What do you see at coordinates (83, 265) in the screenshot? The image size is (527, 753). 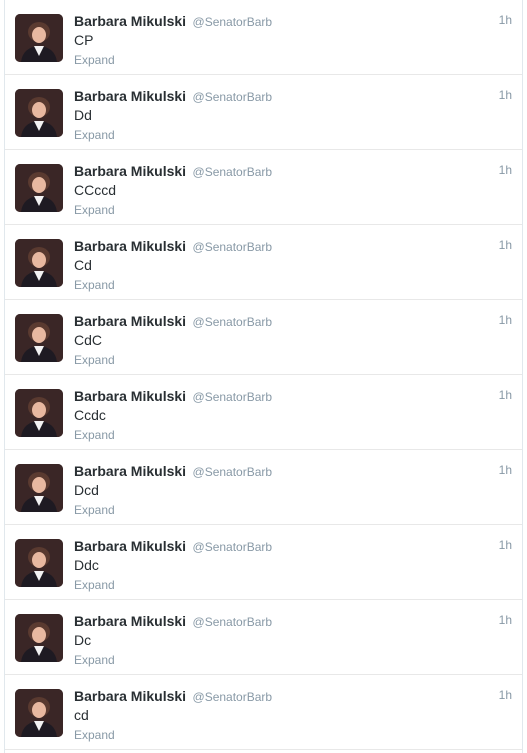 I see `tweet-text: Cd` at bounding box center [83, 265].